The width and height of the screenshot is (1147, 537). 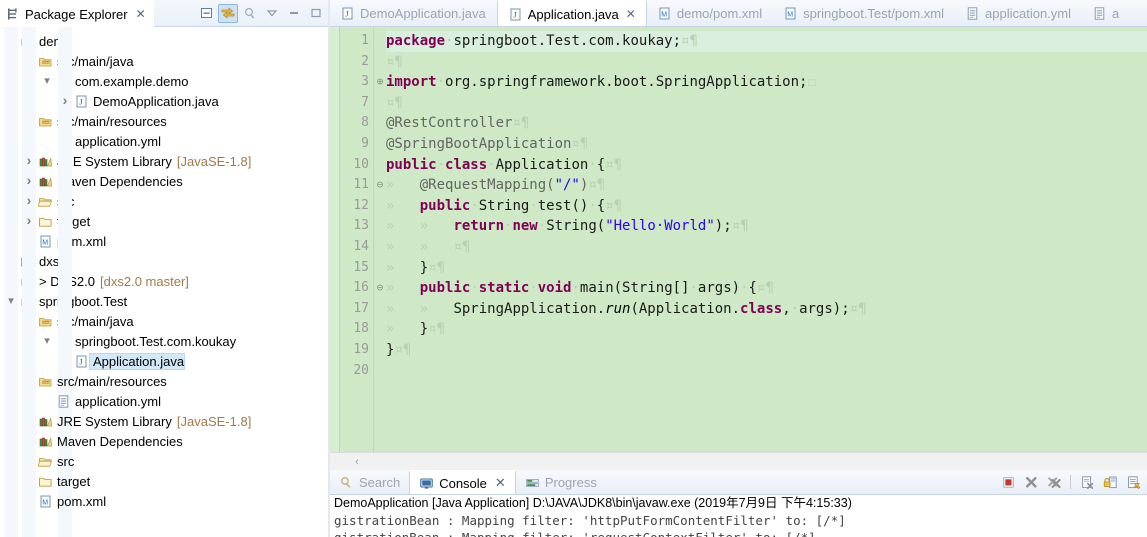 What do you see at coordinates (165, 341) in the screenshot?
I see `tree-item: springboot.Test.com.koukay` at bounding box center [165, 341].